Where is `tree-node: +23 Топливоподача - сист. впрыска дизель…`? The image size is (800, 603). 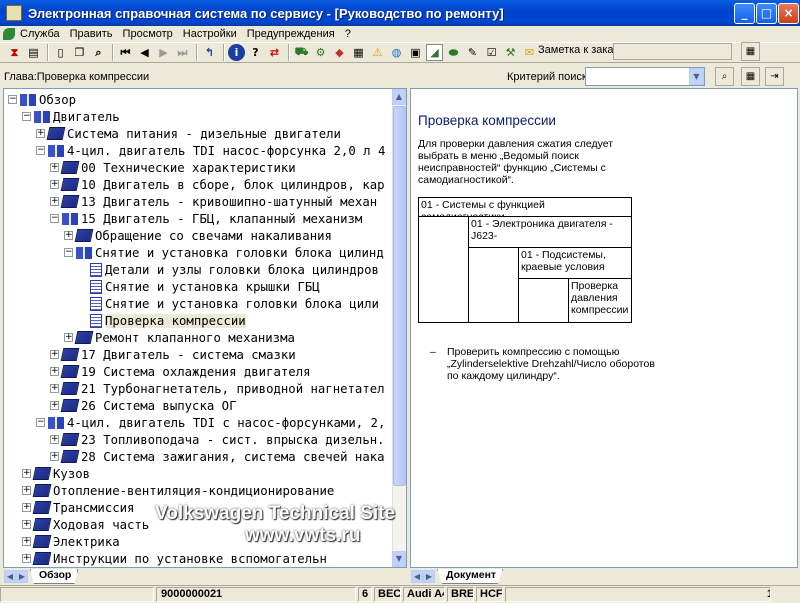 tree-node: +23 Топливоподача - сист. впрыска дизель… is located at coordinates (217, 439).